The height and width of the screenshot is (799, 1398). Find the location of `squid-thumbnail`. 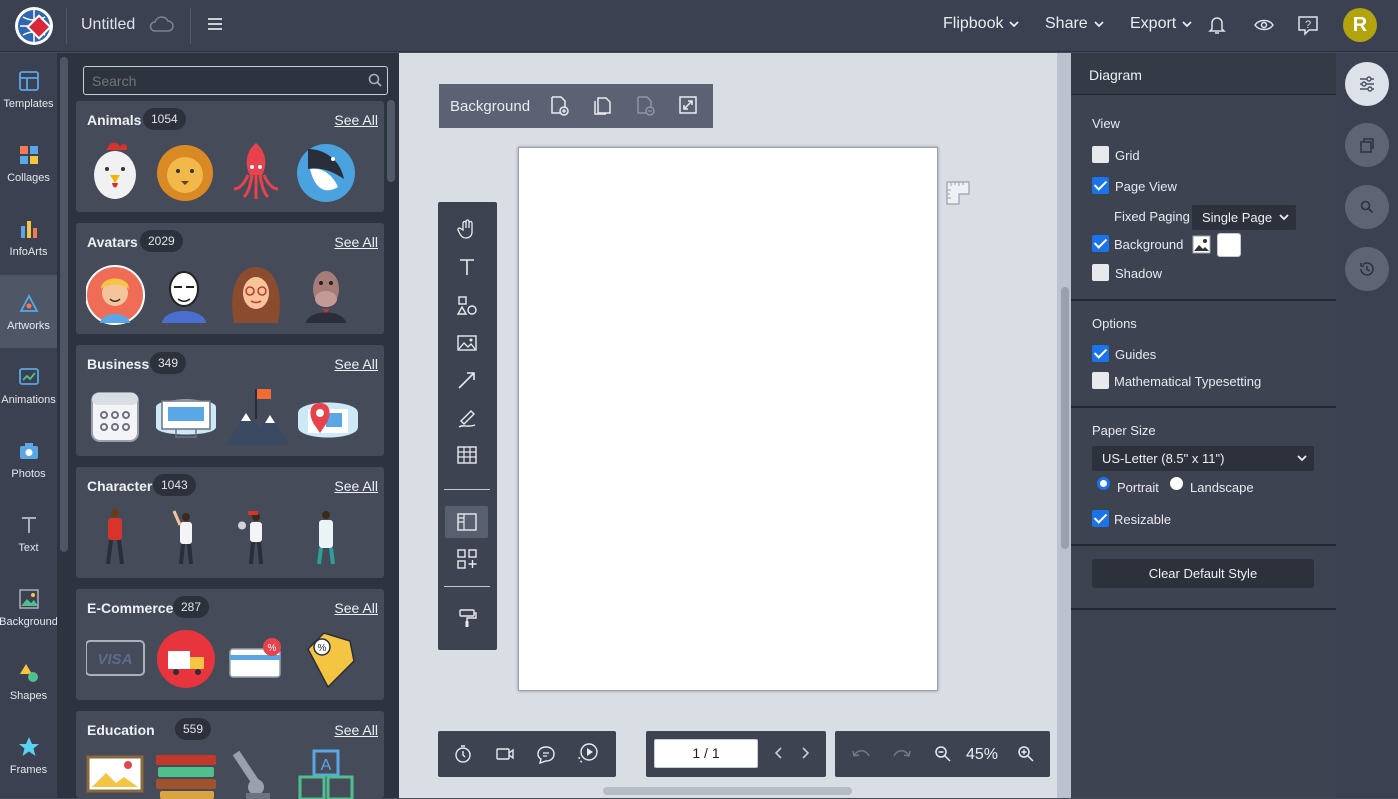

squid-thumbnail is located at coordinates (256, 171).